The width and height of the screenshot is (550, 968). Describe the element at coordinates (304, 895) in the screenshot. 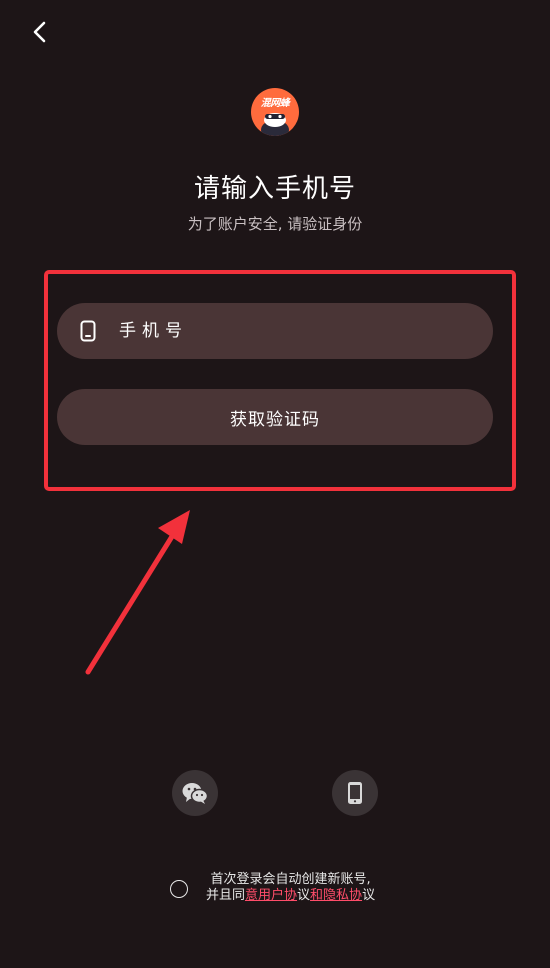

I see `agreement-middle: 议` at that location.